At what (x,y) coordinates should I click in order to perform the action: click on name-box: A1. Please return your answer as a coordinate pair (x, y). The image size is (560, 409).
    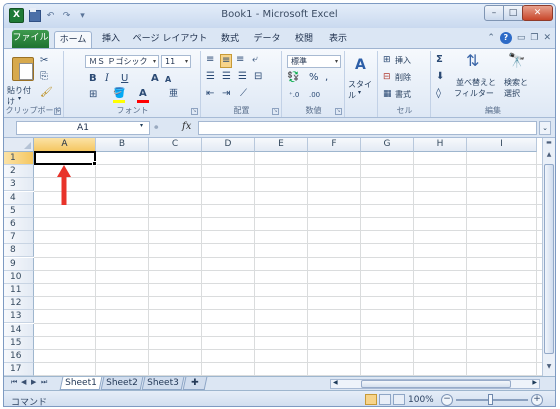
    Looking at the image, I should click on (83, 128).